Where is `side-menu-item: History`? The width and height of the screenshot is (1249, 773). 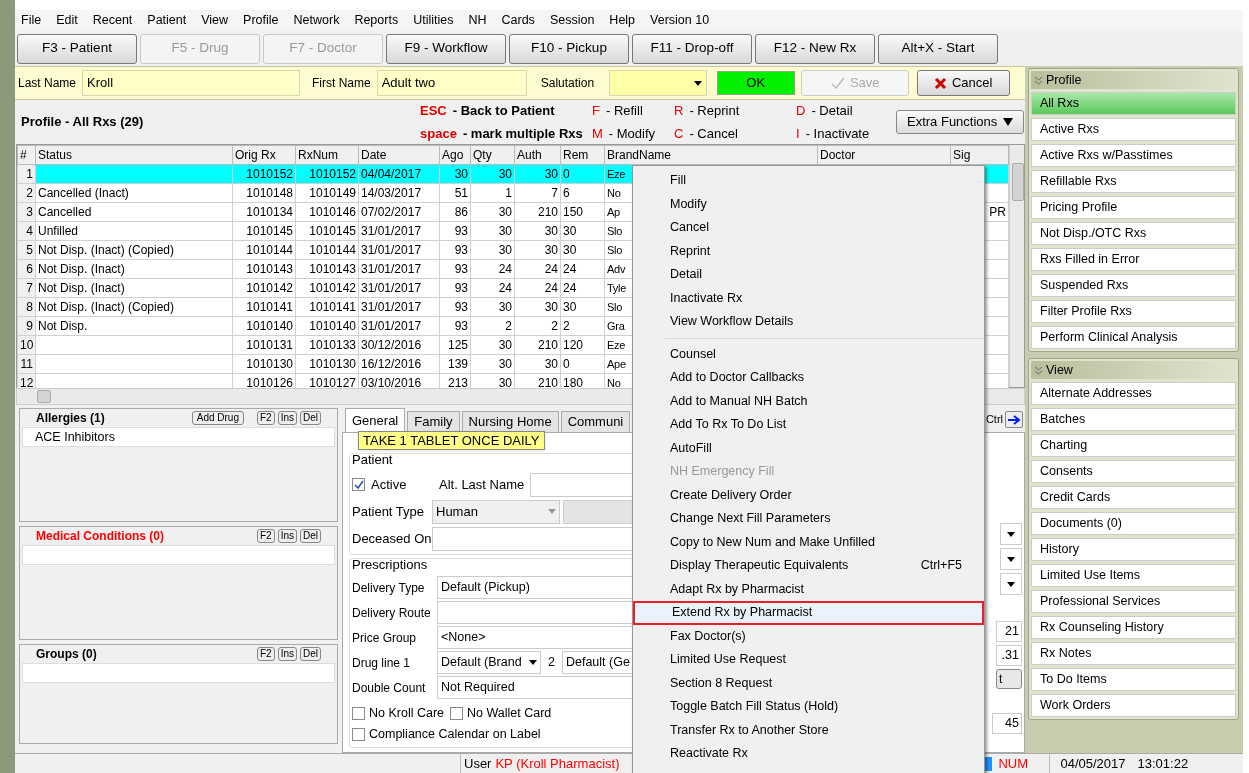
side-menu-item: History is located at coordinates (1133, 549).